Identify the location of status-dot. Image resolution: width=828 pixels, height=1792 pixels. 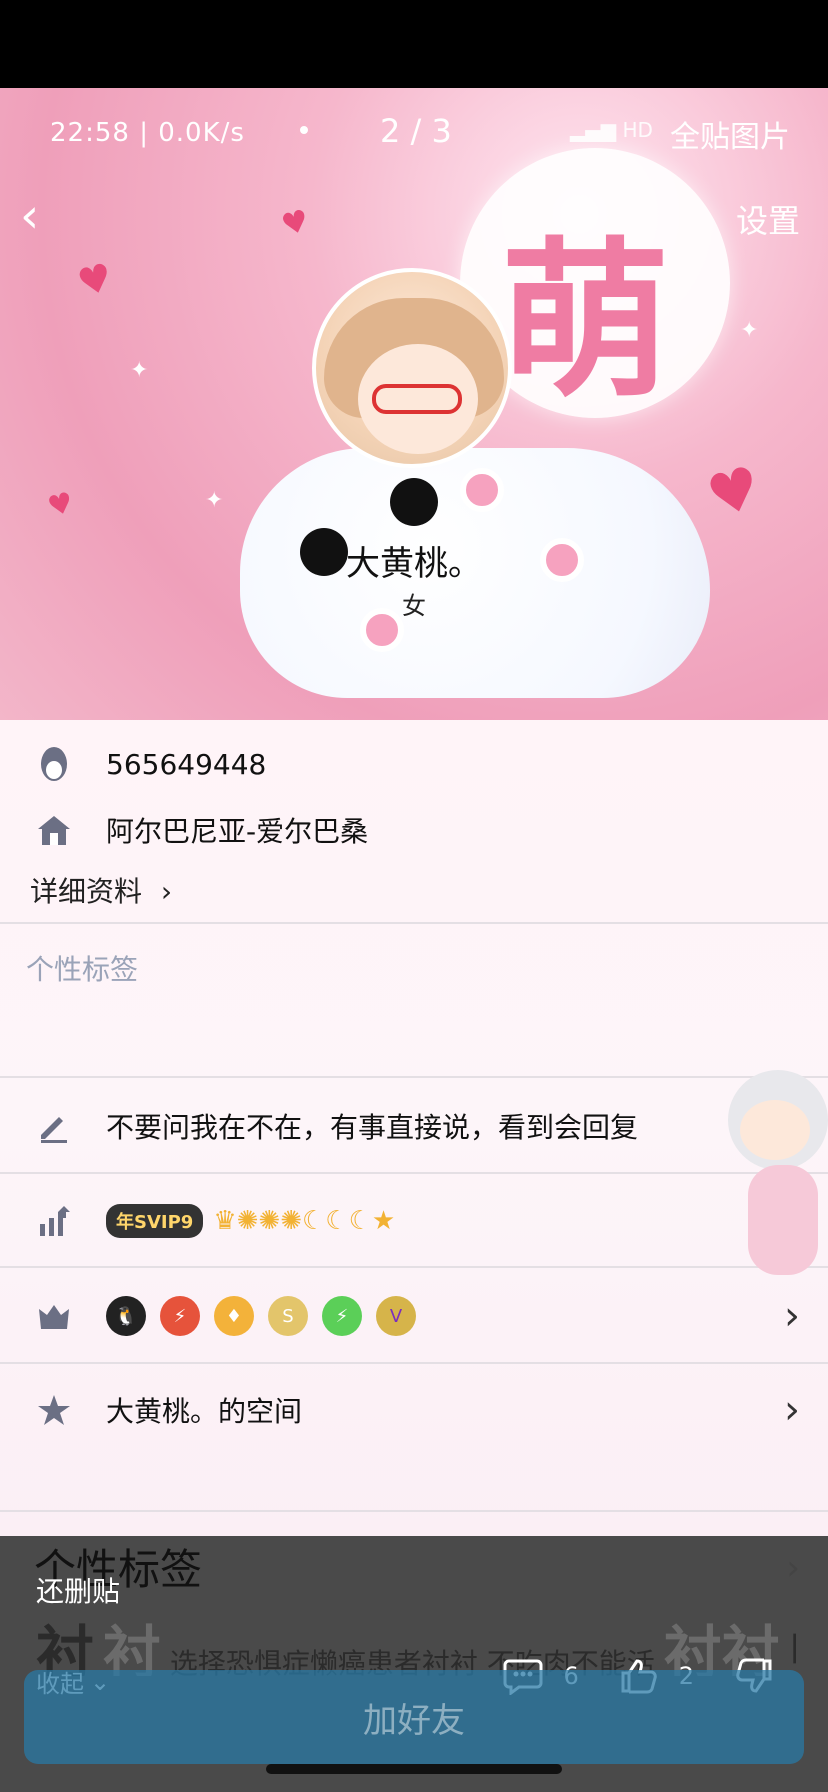
(304, 130).